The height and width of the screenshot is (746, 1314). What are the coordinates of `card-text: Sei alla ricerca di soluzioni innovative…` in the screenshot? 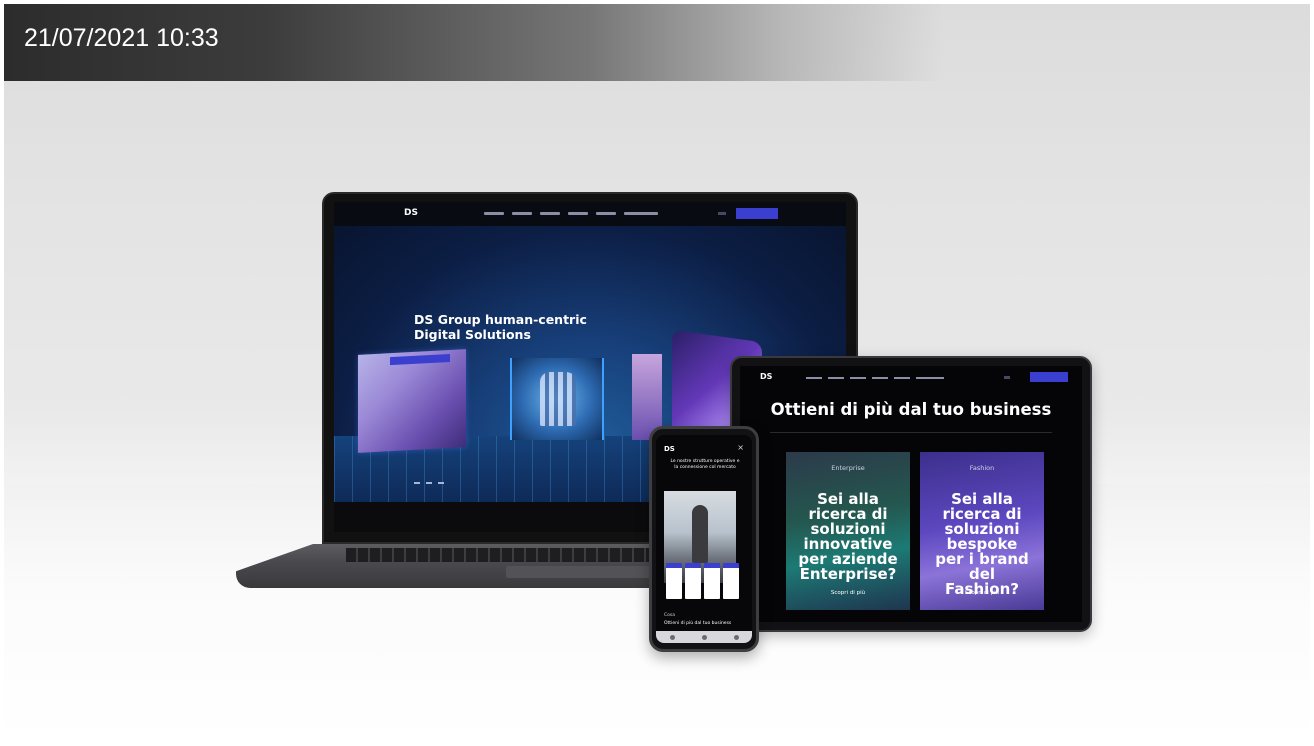 It's located at (848, 536).